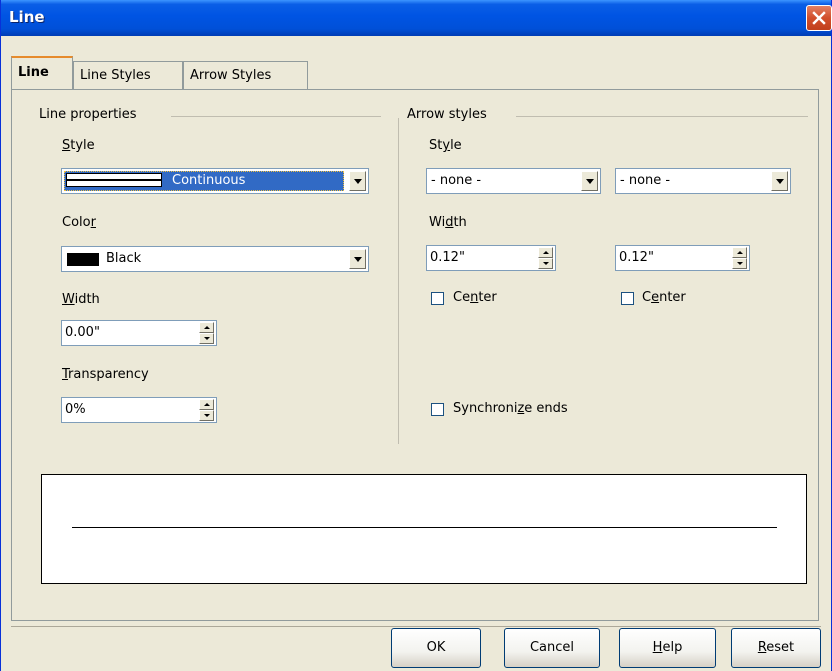 The image size is (832, 671). Describe the element at coordinates (589, 181) in the screenshot. I see `arrow-start-dropdown-arrow` at that location.